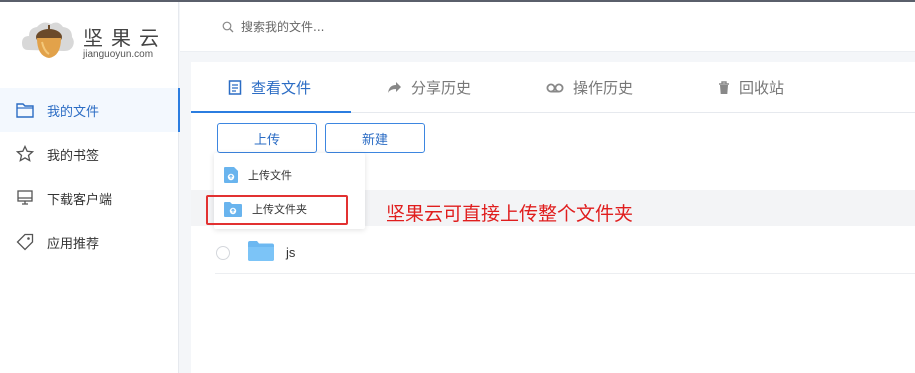 The width and height of the screenshot is (915, 373). I want to click on sidebar-item-download-client: 下载客户端, so click(89, 198).